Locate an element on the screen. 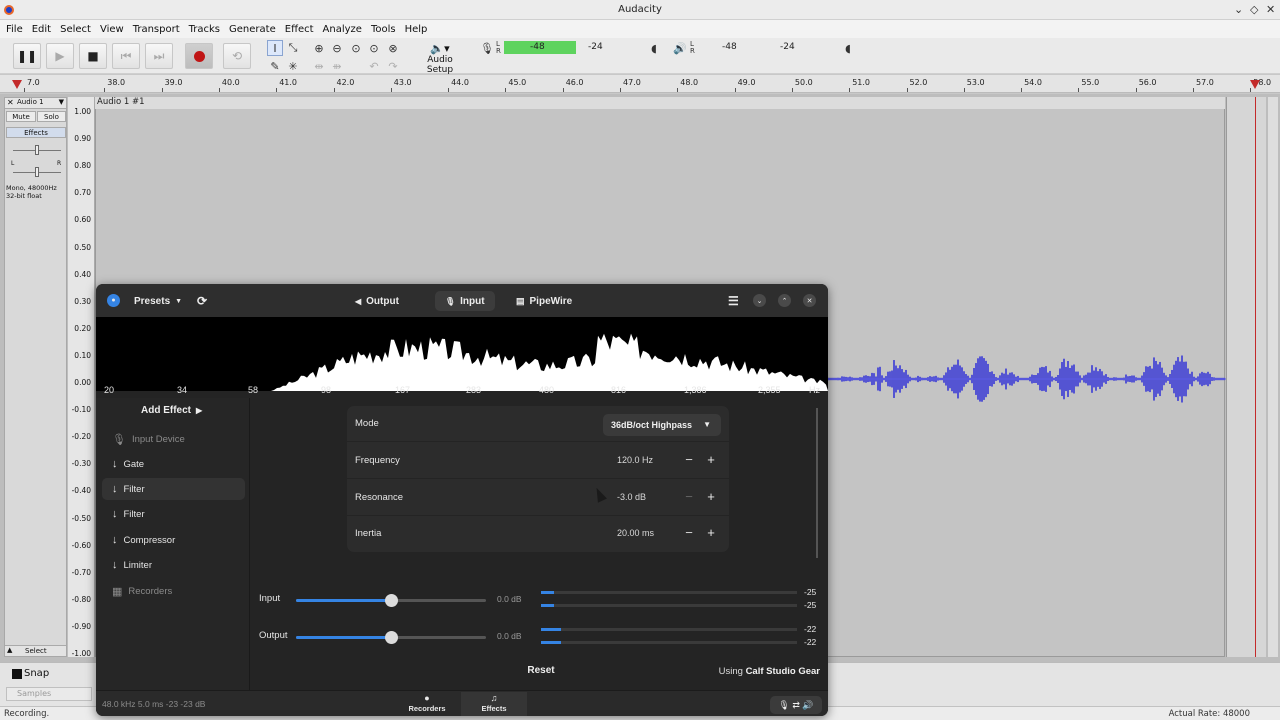  record-button is located at coordinates (199, 56).